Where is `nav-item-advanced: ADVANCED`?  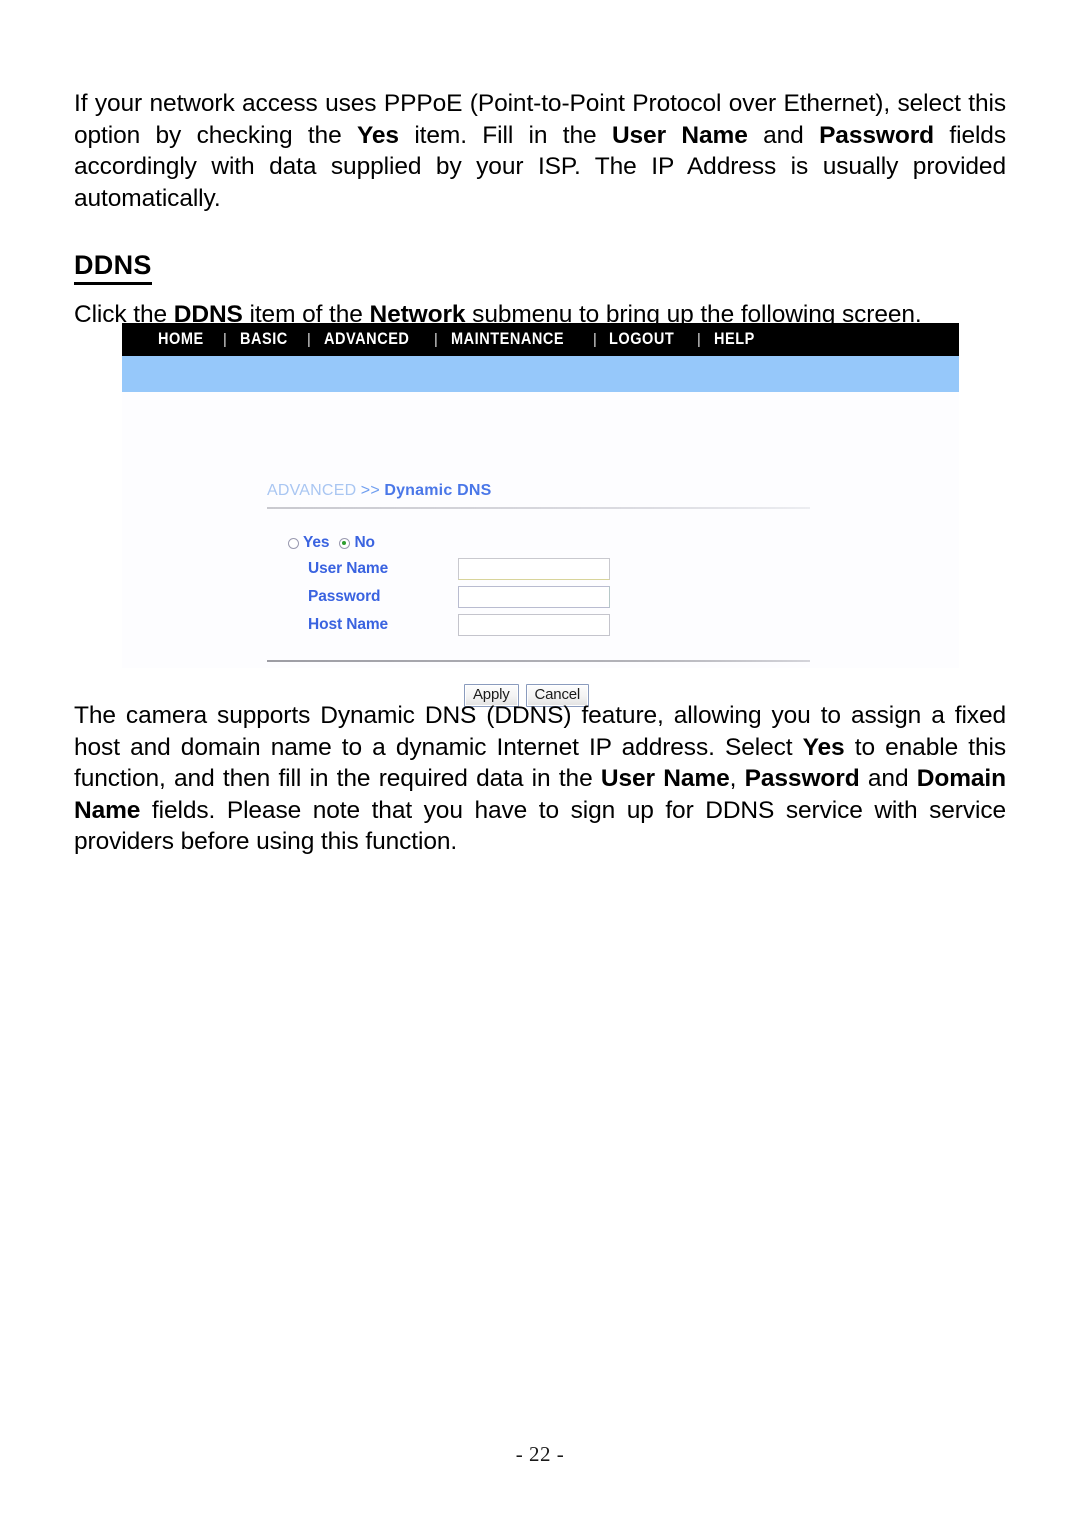
nav-item-advanced: ADVANCED is located at coordinates (366, 339).